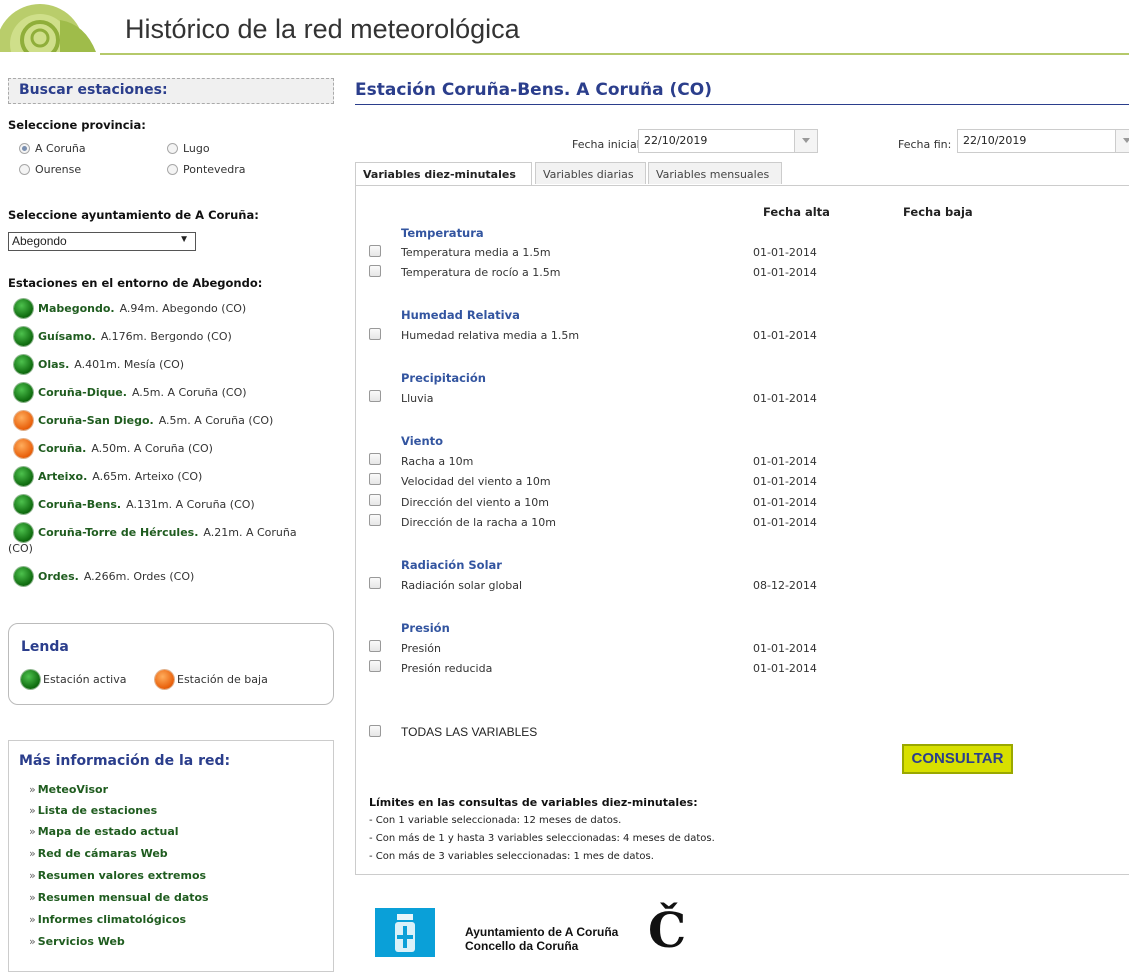 Image resolution: width=1129 pixels, height=972 pixels. I want to click on link-camaras: » Red de cámaras Web, so click(98, 853).